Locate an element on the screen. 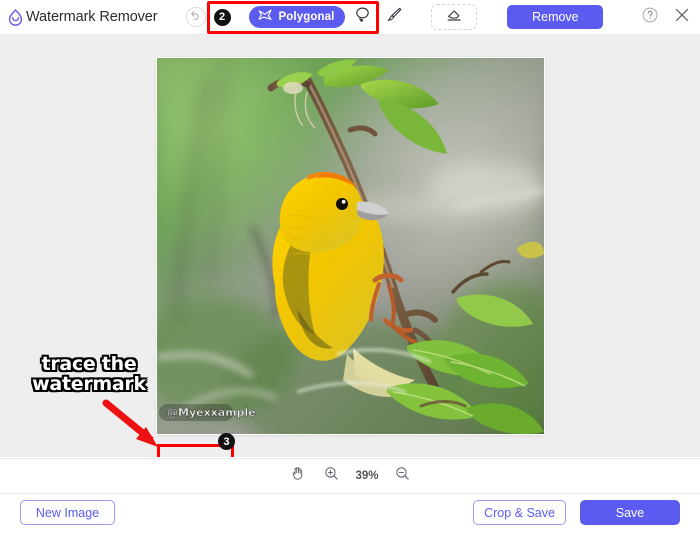 This screenshot has height=533, width=700. app-title: Watermark Remover is located at coordinates (92, 17).